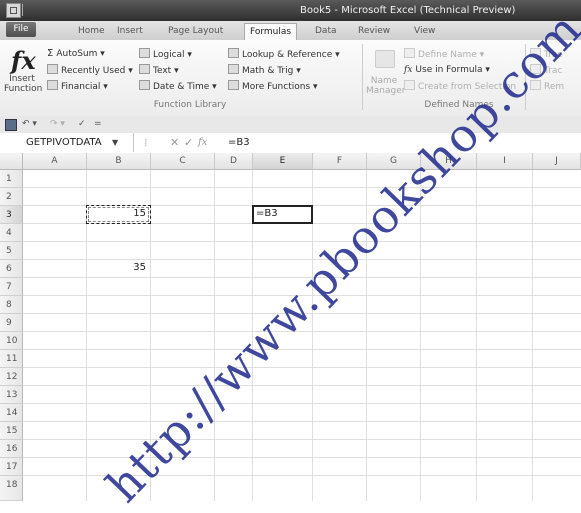  Describe the element at coordinates (117, 267) in the screenshot. I see `cell-b6: 35` at that location.